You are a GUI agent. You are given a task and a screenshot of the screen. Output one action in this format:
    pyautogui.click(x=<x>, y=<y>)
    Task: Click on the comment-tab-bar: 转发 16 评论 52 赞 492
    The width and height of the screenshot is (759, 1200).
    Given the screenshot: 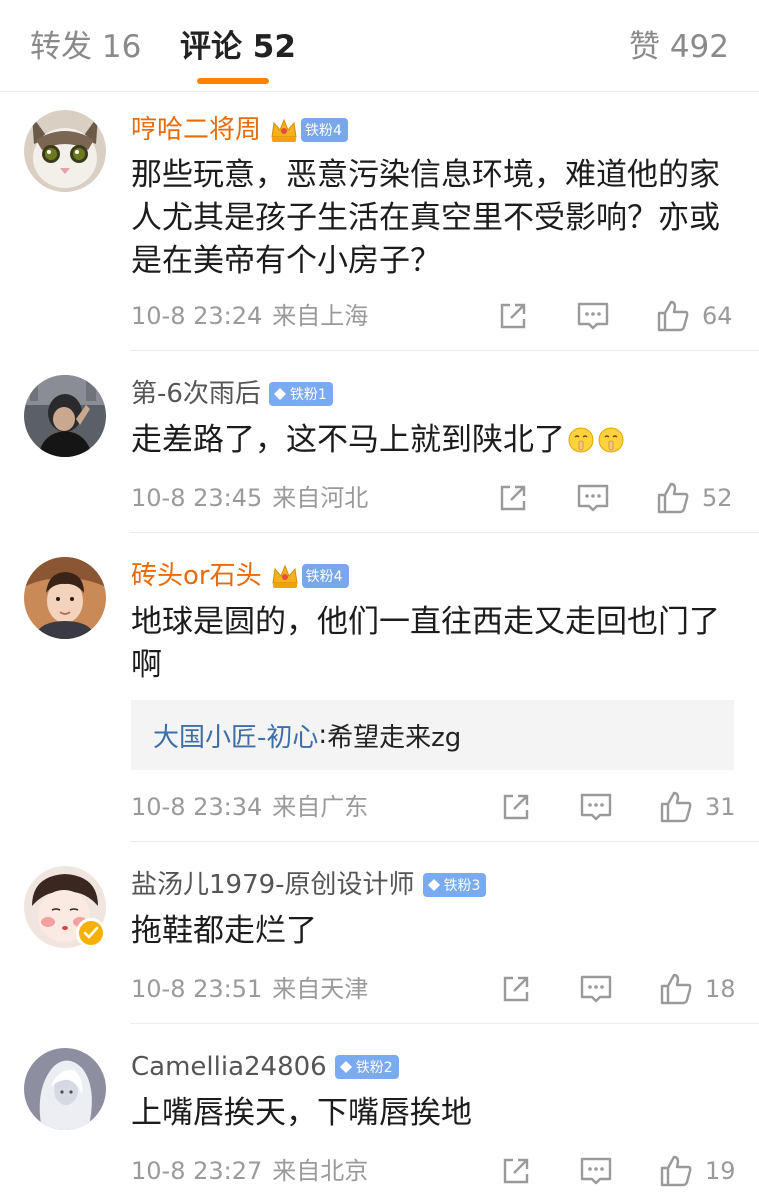 What is the action you would take?
    pyautogui.click(x=379, y=46)
    